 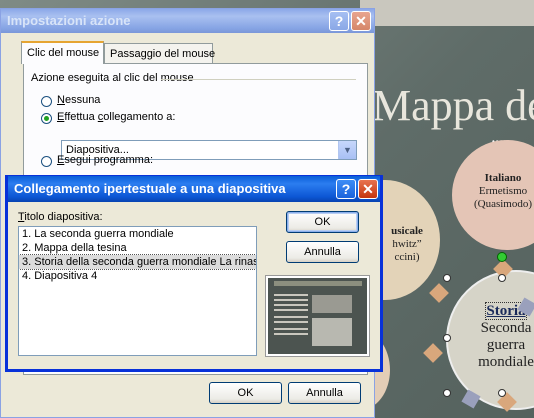 I want to click on action-settings-titlebar: Impostazioni azione ? ✕, so click(x=187, y=21).